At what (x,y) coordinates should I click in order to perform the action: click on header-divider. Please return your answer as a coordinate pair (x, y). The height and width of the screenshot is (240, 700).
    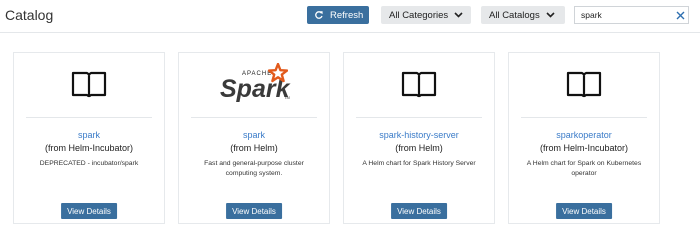
    Looking at the image, I should click on (350, 32).